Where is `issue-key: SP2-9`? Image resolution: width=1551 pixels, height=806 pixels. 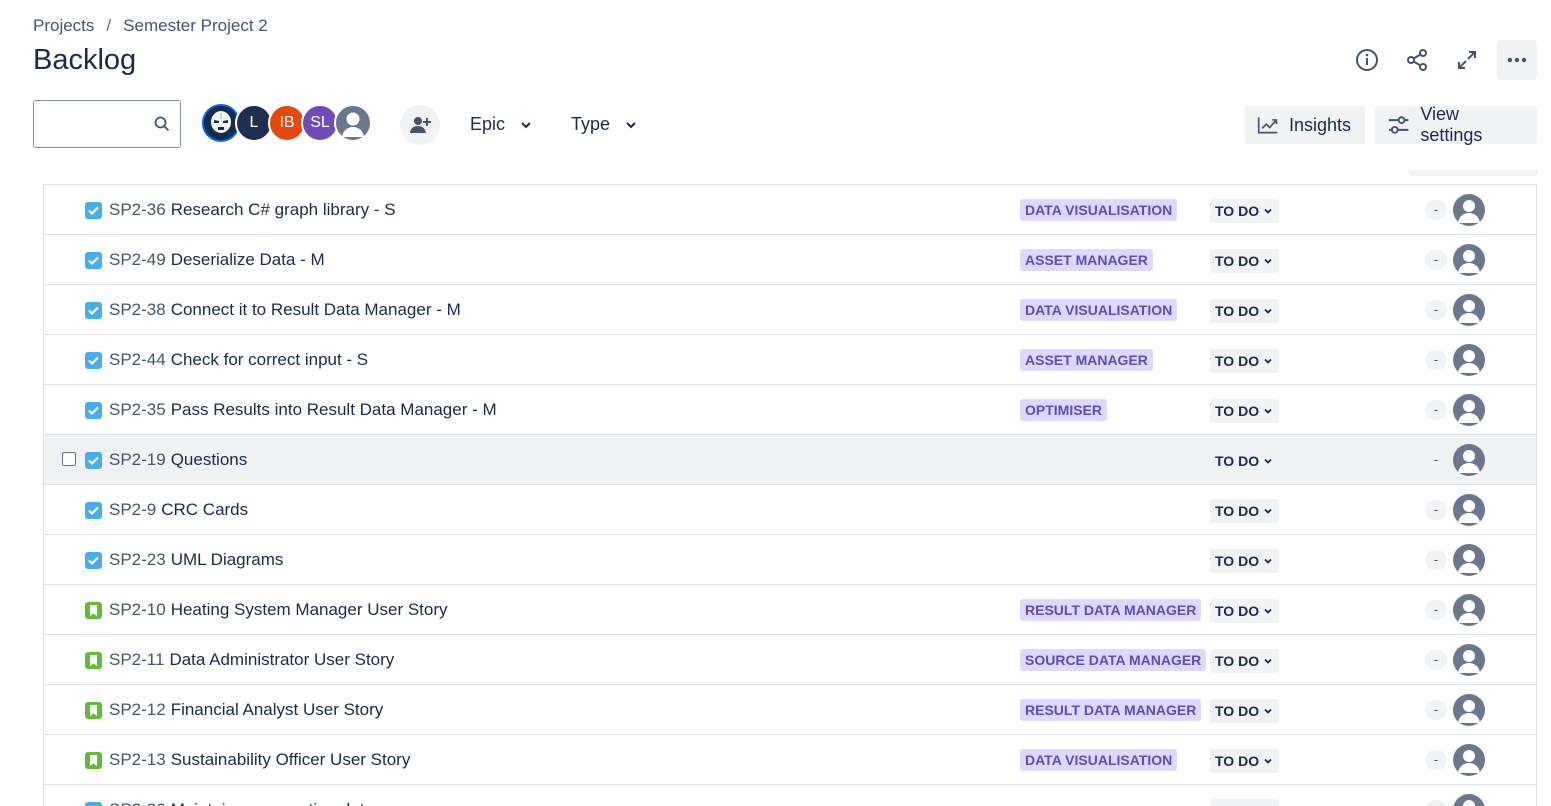
issue-key: SP2-9 is located at coordinates (132, 510).